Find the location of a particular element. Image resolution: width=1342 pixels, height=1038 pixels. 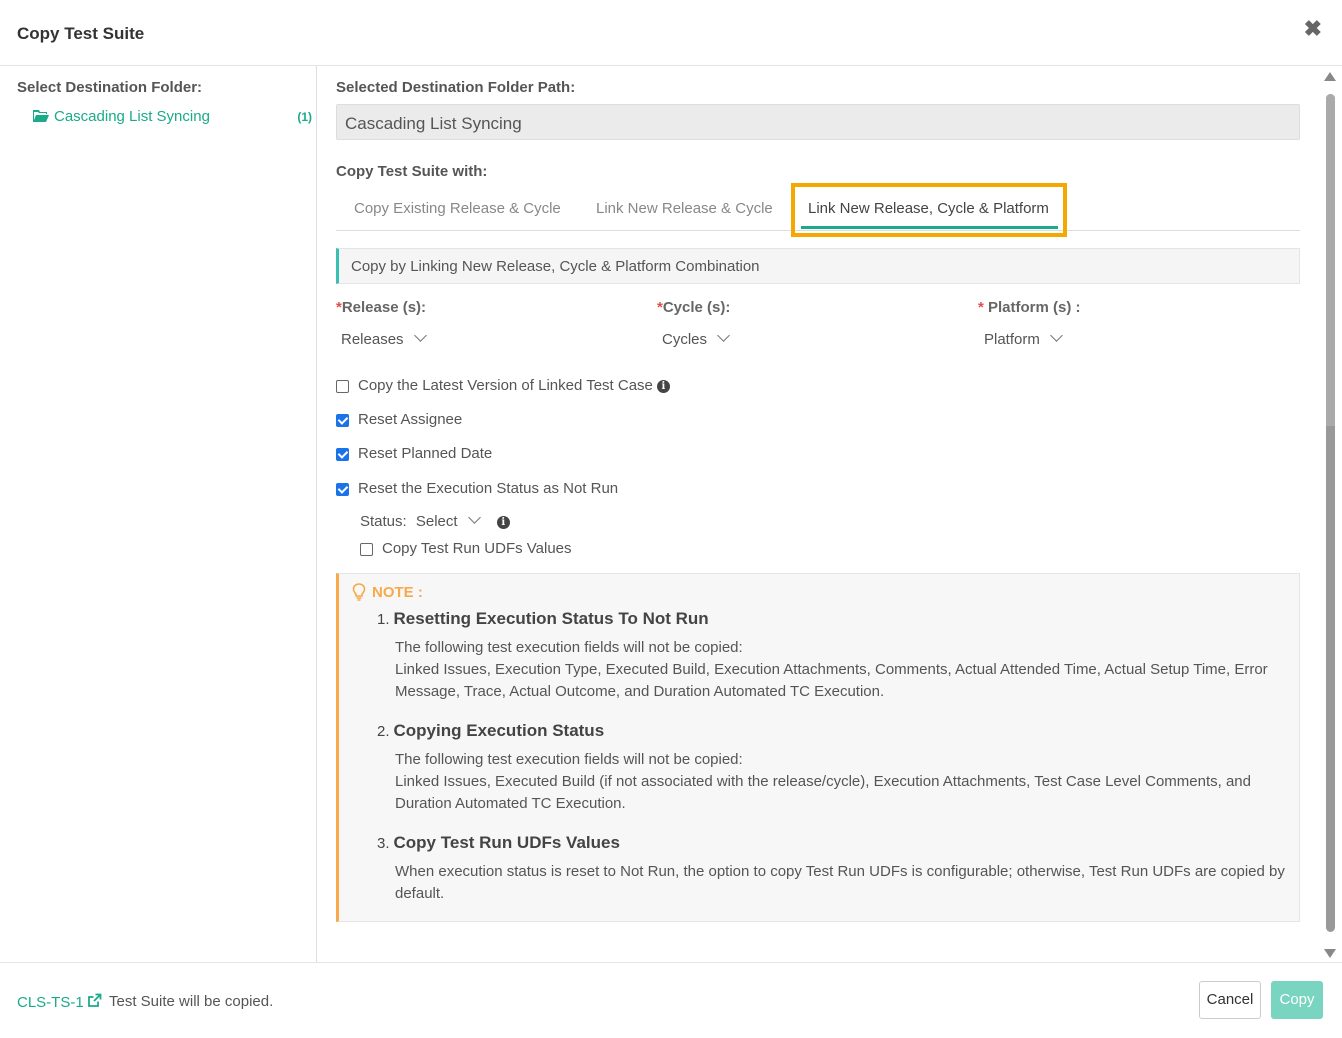

copy-udfs-label: Copy Test Run UDFs Values is located at coordinates (477, 548).